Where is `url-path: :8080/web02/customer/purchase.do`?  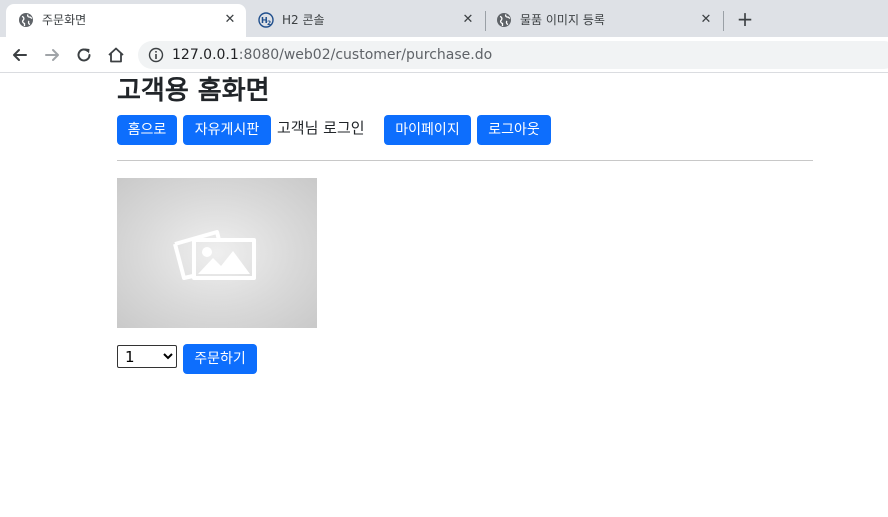
url-path: :8080/web02/customer/purchase.do is located at coordinates (365, 55).